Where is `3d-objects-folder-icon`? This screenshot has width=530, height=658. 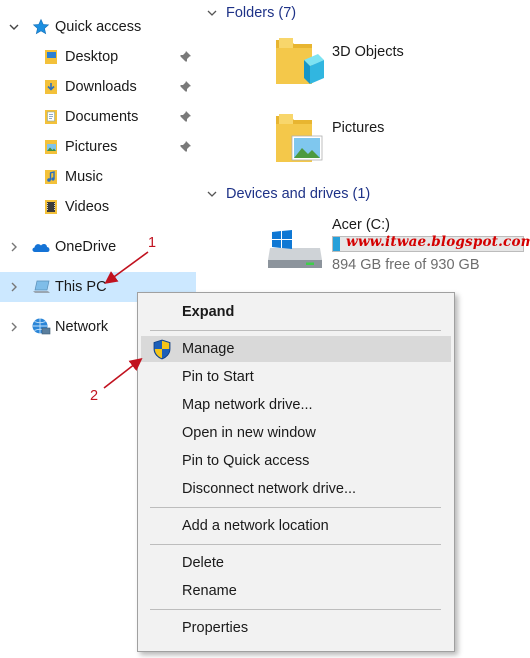
3d-objects-folder-icon is located at coordinates (300, 61).